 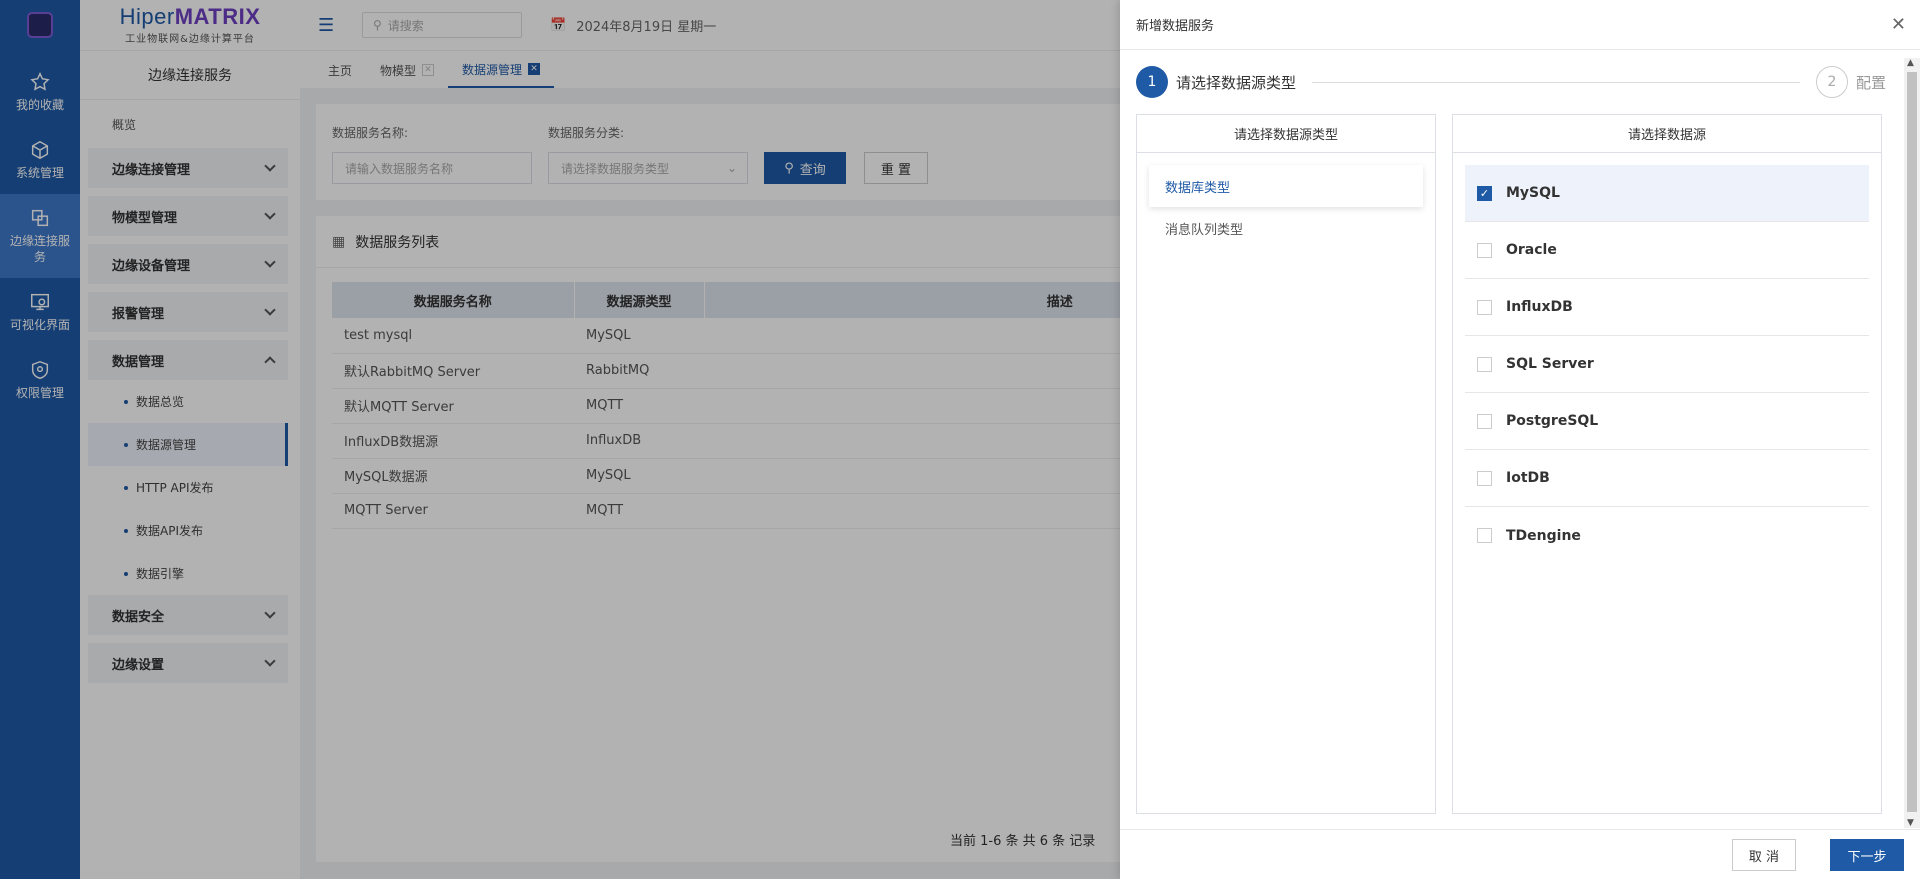 What do you see at coordinates (1667, 134) in the screenshot?
I see `source-panel-header: 请选择数据源` at bounding box center [1667, 134].